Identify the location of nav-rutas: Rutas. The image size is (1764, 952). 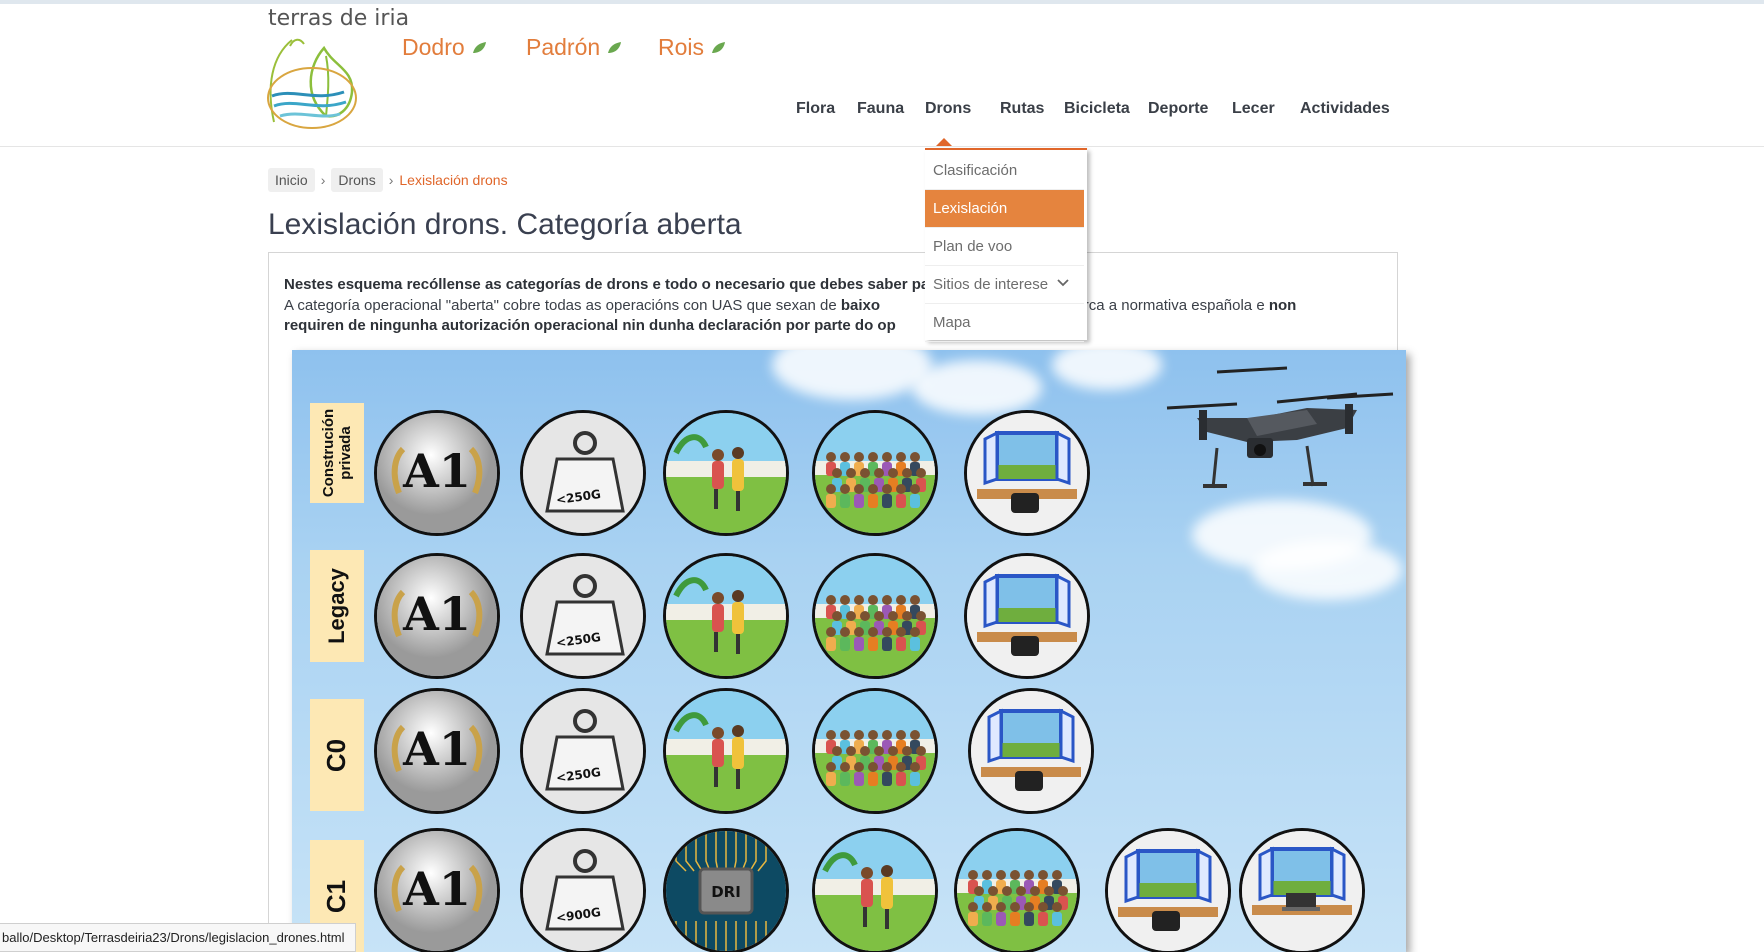
(1022, 109).